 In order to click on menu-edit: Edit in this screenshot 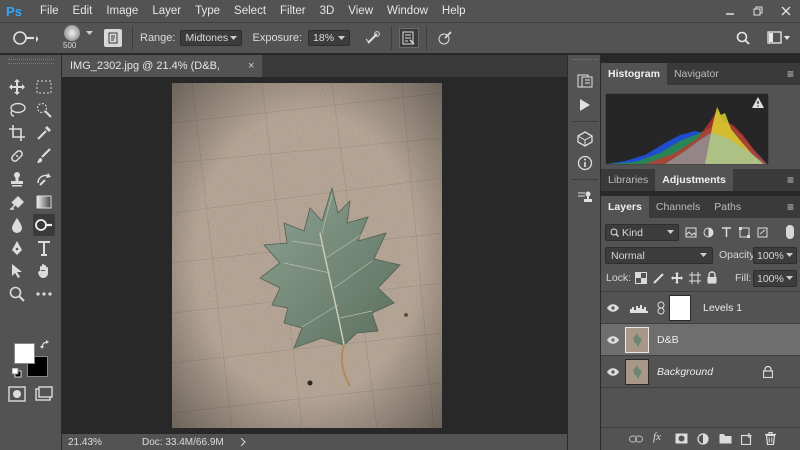, I will do `click(83, 11)`.